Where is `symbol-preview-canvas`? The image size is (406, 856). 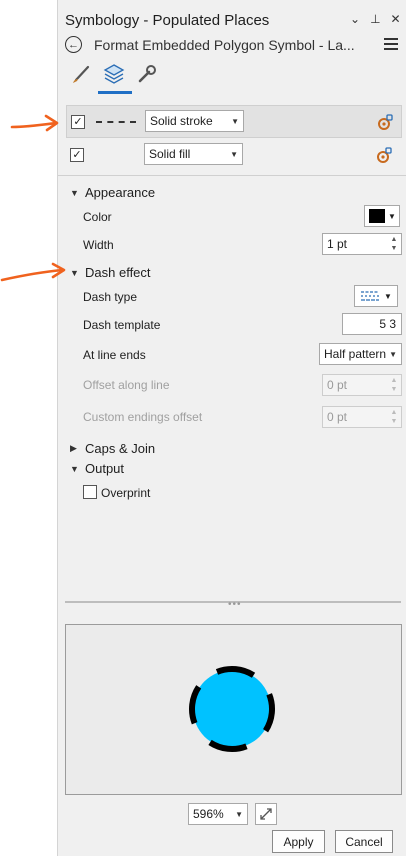 symbol-preview-canvas is located at coordinates (232, 709).